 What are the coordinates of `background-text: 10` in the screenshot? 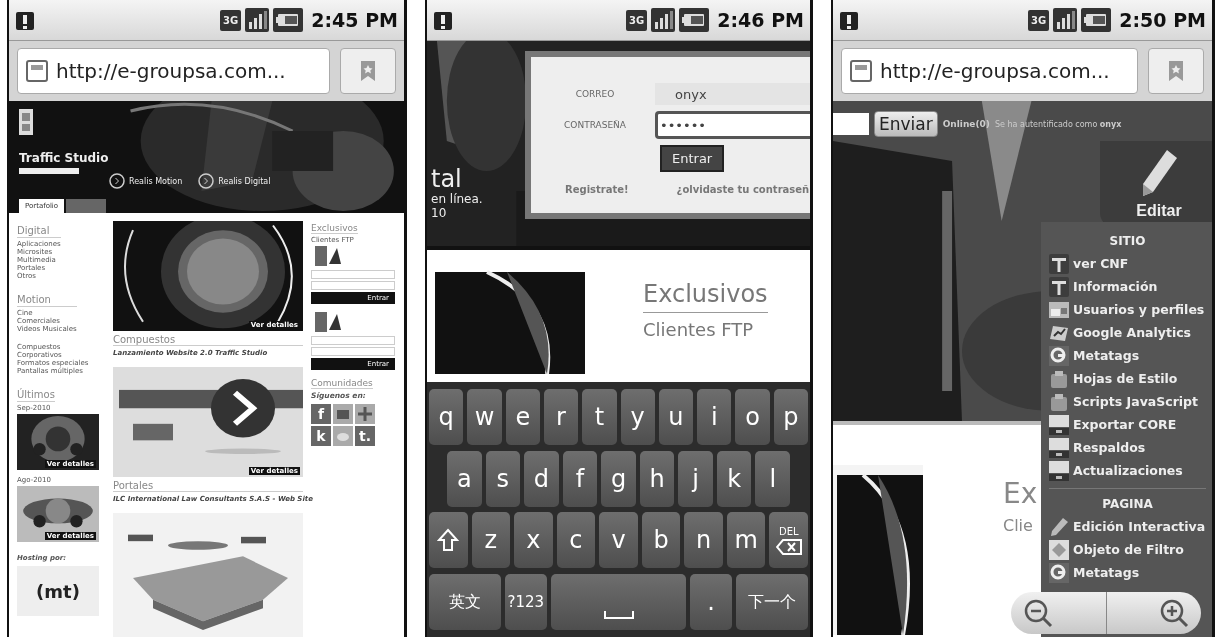 It's located at (439, 213).